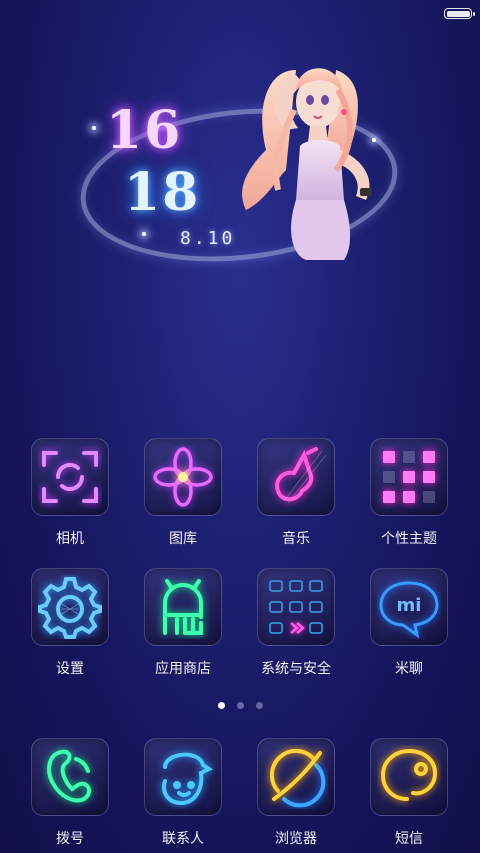 The width and height of the screenshot is (480, 853). I want to click on app-label: 联系人, so click(183, 839).